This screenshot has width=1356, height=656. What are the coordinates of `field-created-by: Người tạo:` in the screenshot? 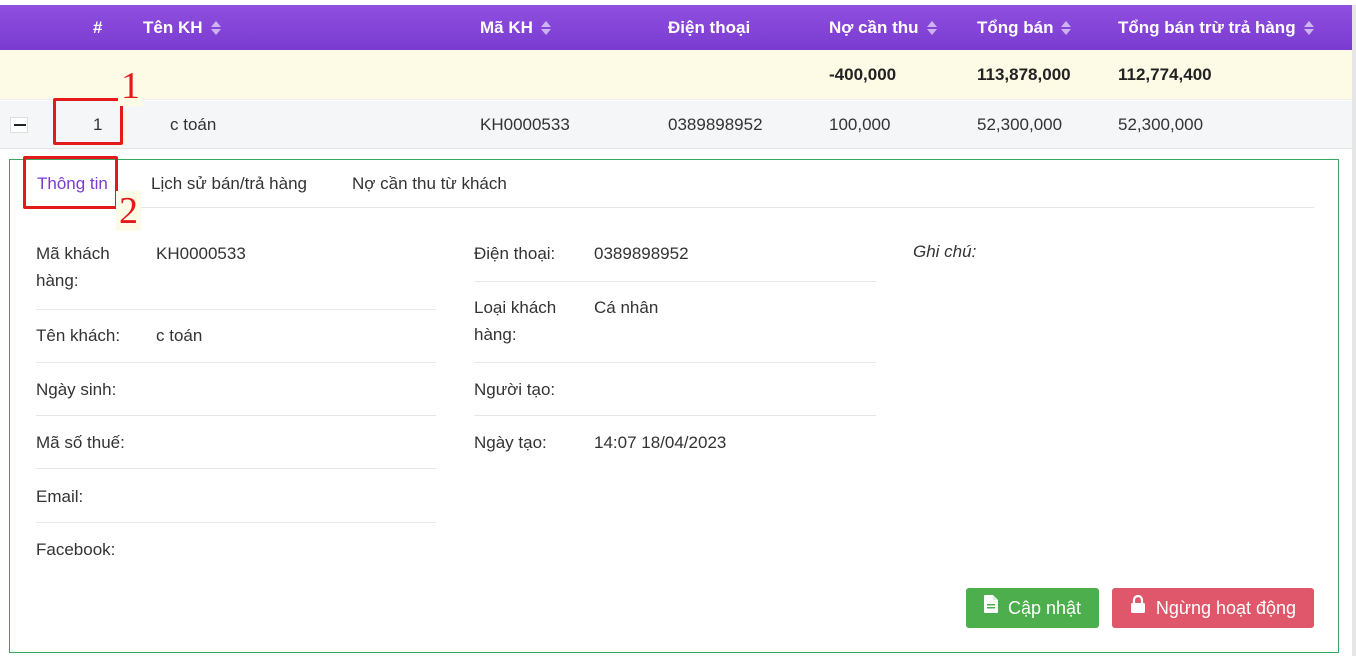 It's located at (675, 396).